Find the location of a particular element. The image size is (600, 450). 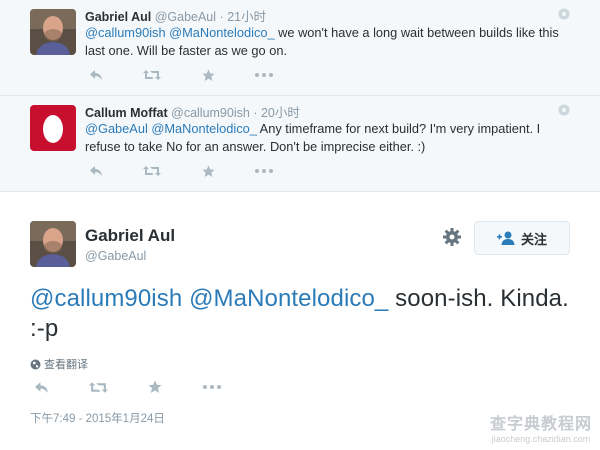

tweet-header: Gabriel Aul @GabeAul · 21小时 is located at coordinates (175, 15).